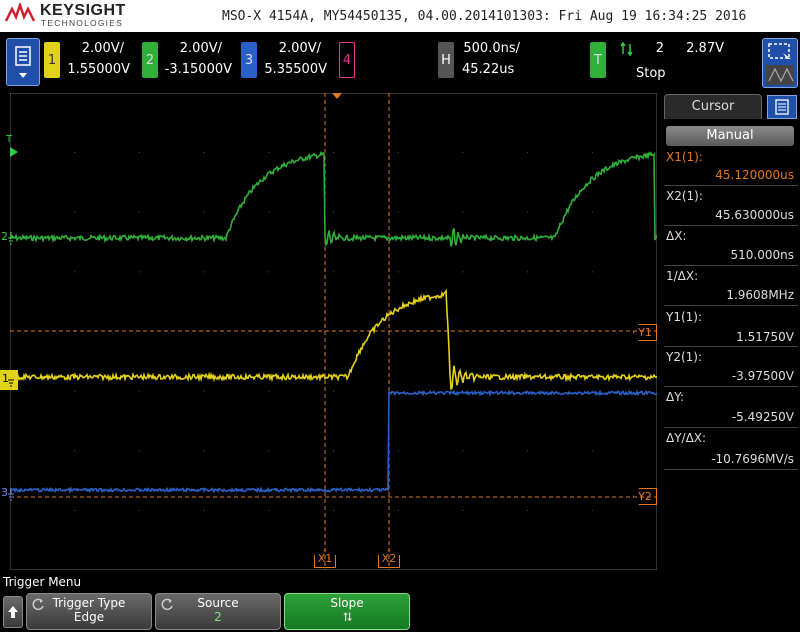 Image resolution: width=800 pixels, height=632 pixels. I want to click on softkey-menu-title: Trigger Menu, so click(42, 582).